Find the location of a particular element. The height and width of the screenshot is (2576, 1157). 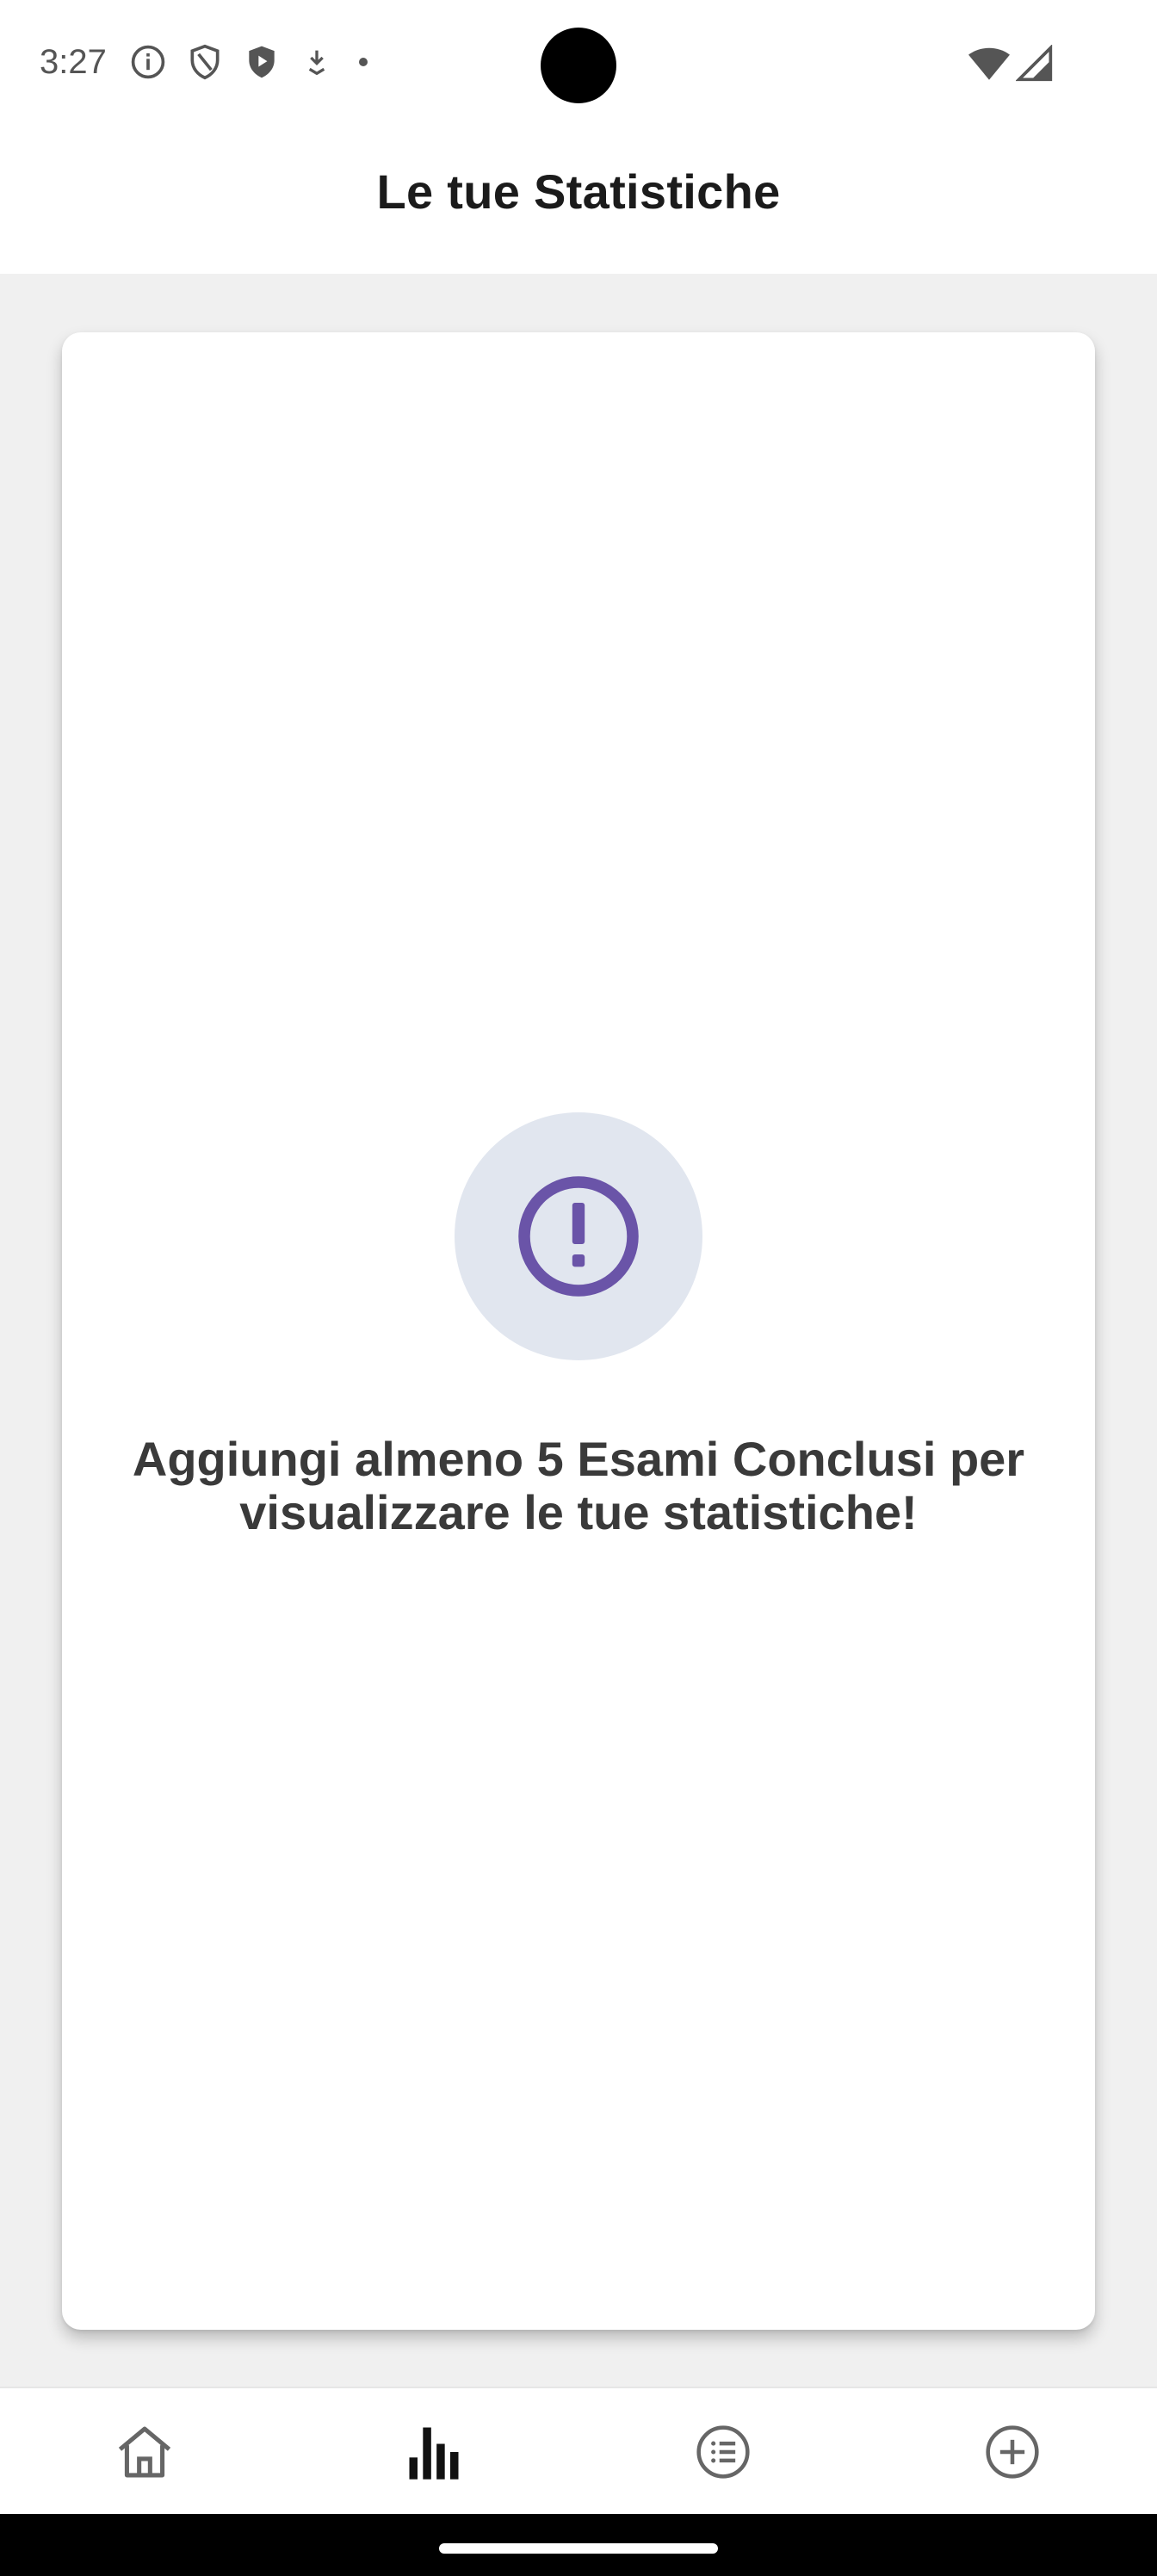

list-icon is located at coordinates (723, 2452).